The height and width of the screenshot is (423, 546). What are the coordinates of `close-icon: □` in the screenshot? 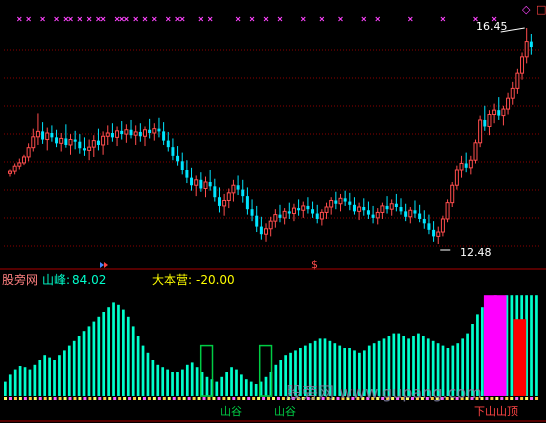 It's located at (541, 10).